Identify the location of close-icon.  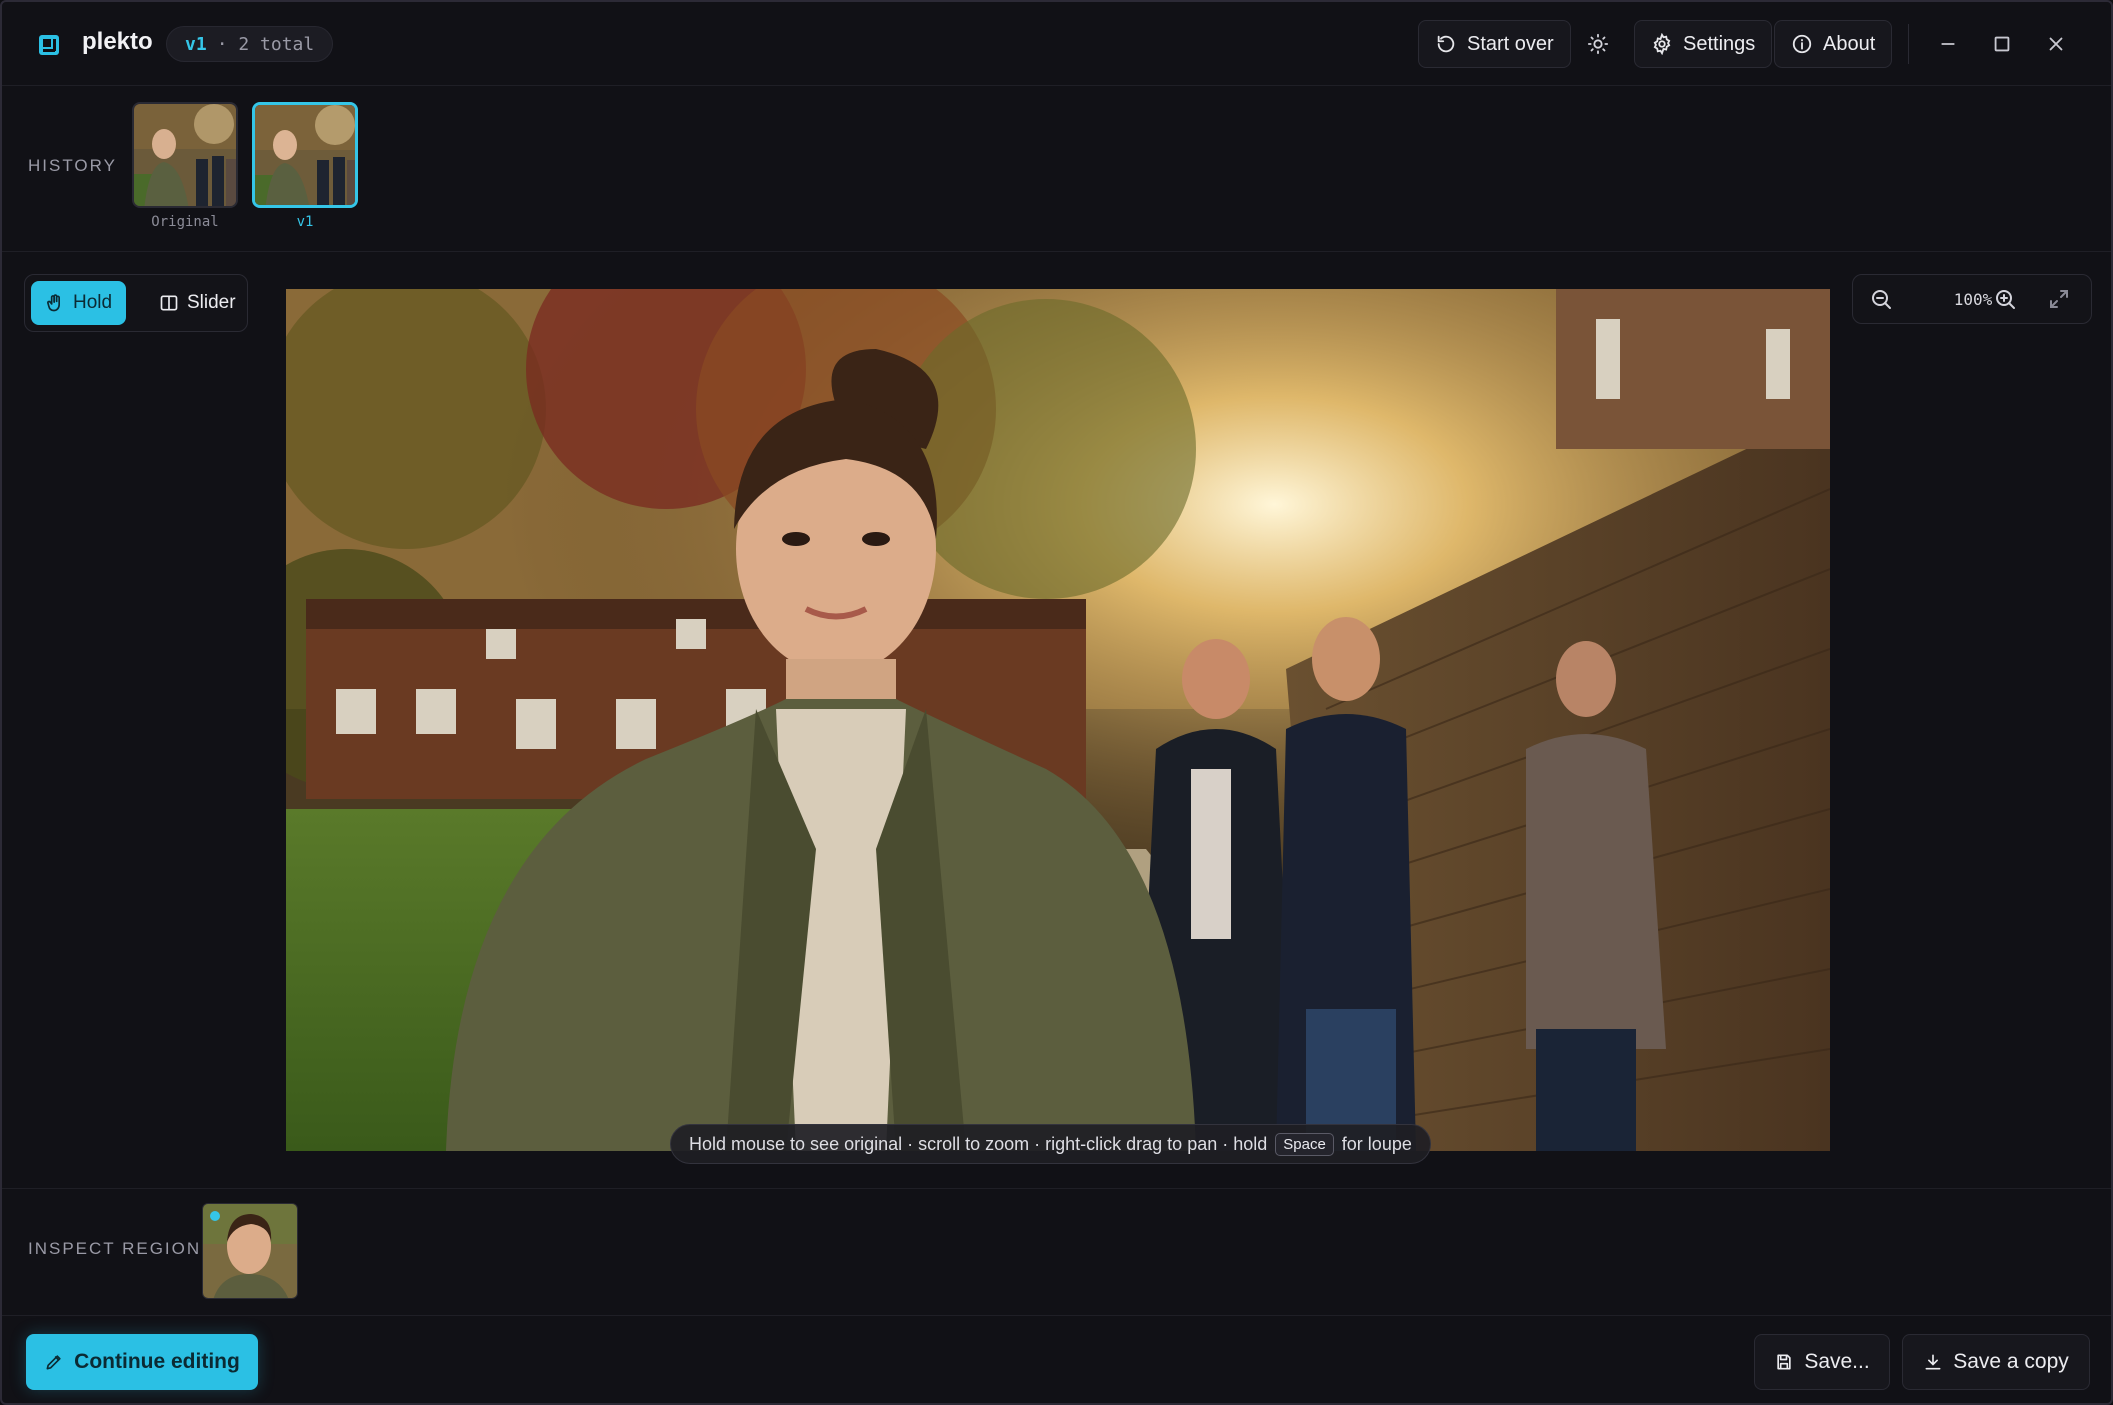
(2056, 44).